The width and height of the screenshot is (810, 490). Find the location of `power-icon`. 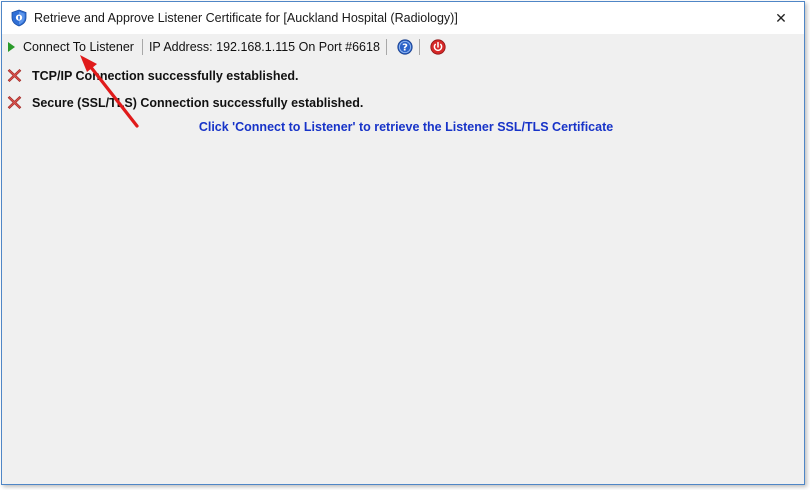

power-icon is located at coordinates (438, 47).